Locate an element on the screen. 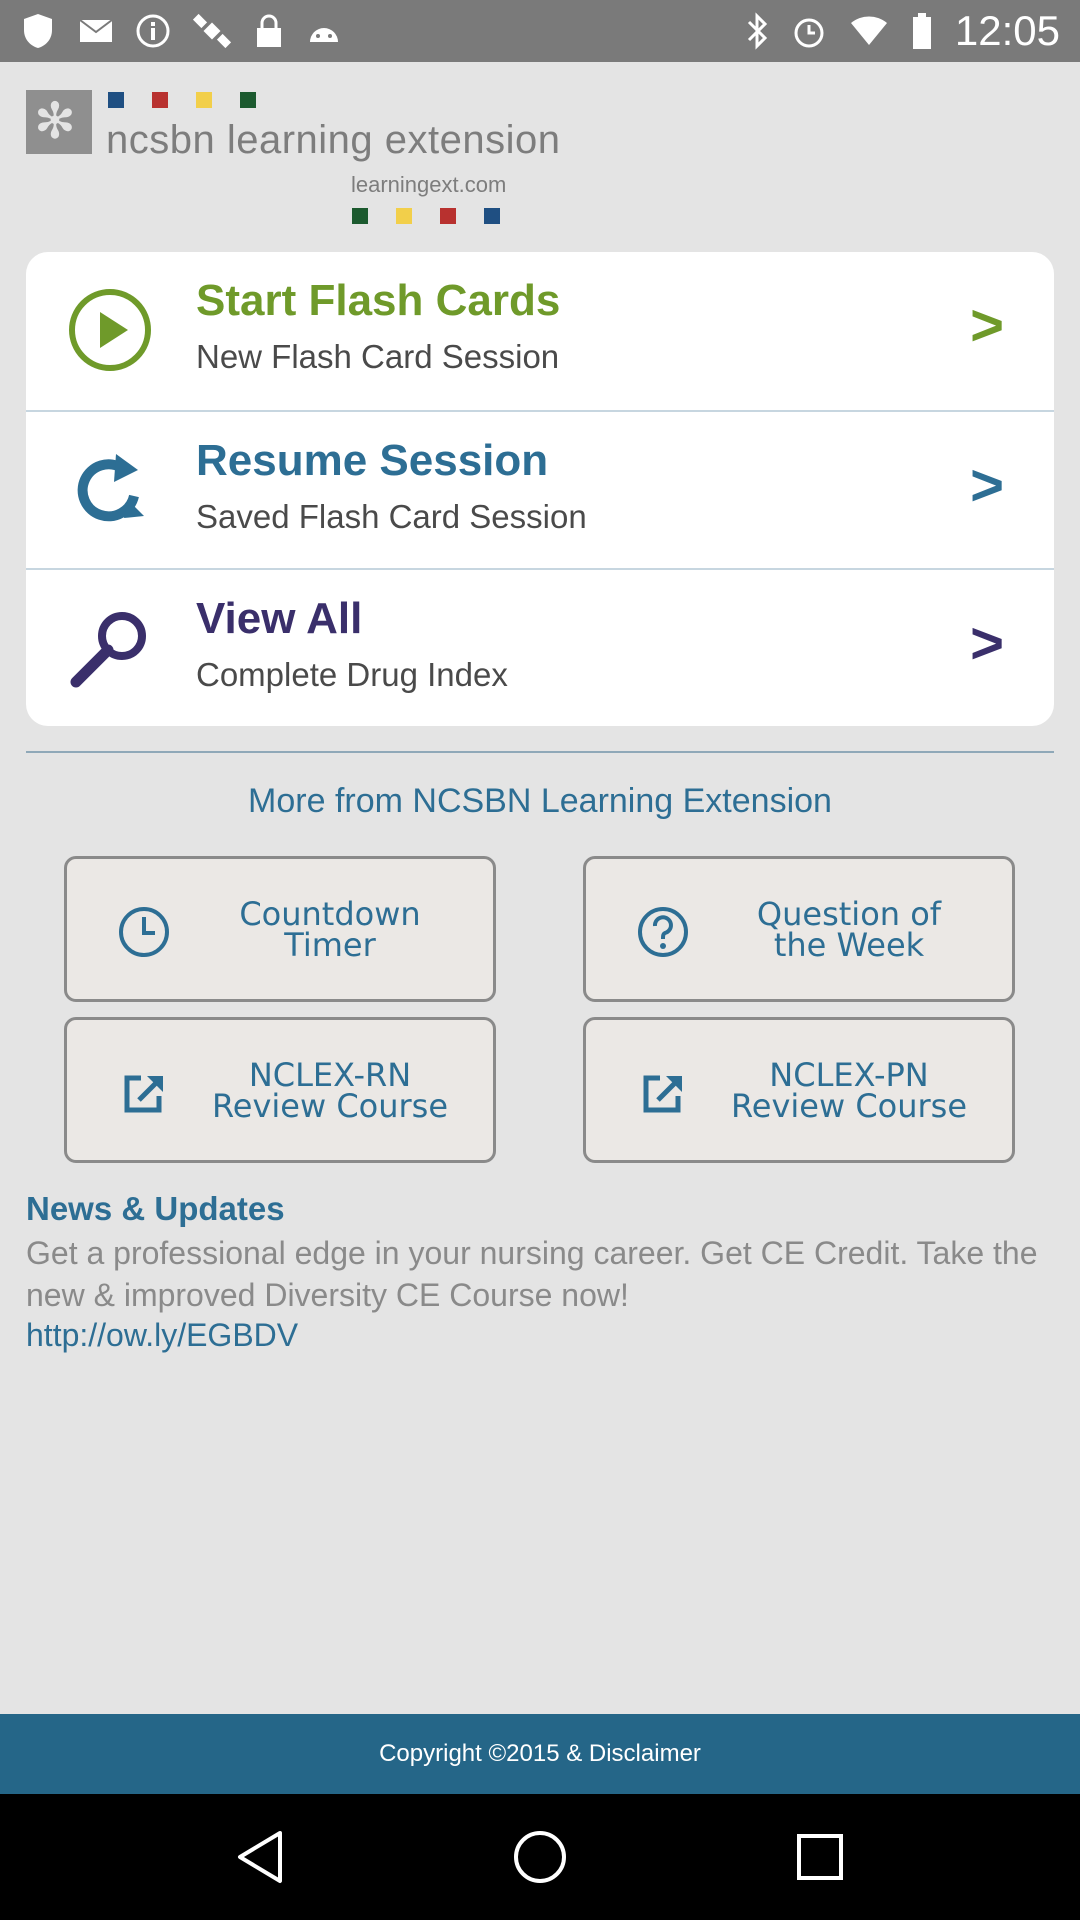 The width and height of the screenshot is (1080, 1920). clock-time: 12:05 is located at coordinates (1007, 30).